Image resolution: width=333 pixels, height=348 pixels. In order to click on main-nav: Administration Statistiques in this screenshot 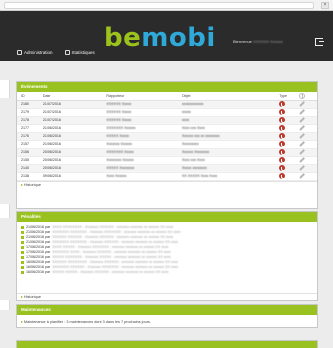, I will do `click(166, 52)`.